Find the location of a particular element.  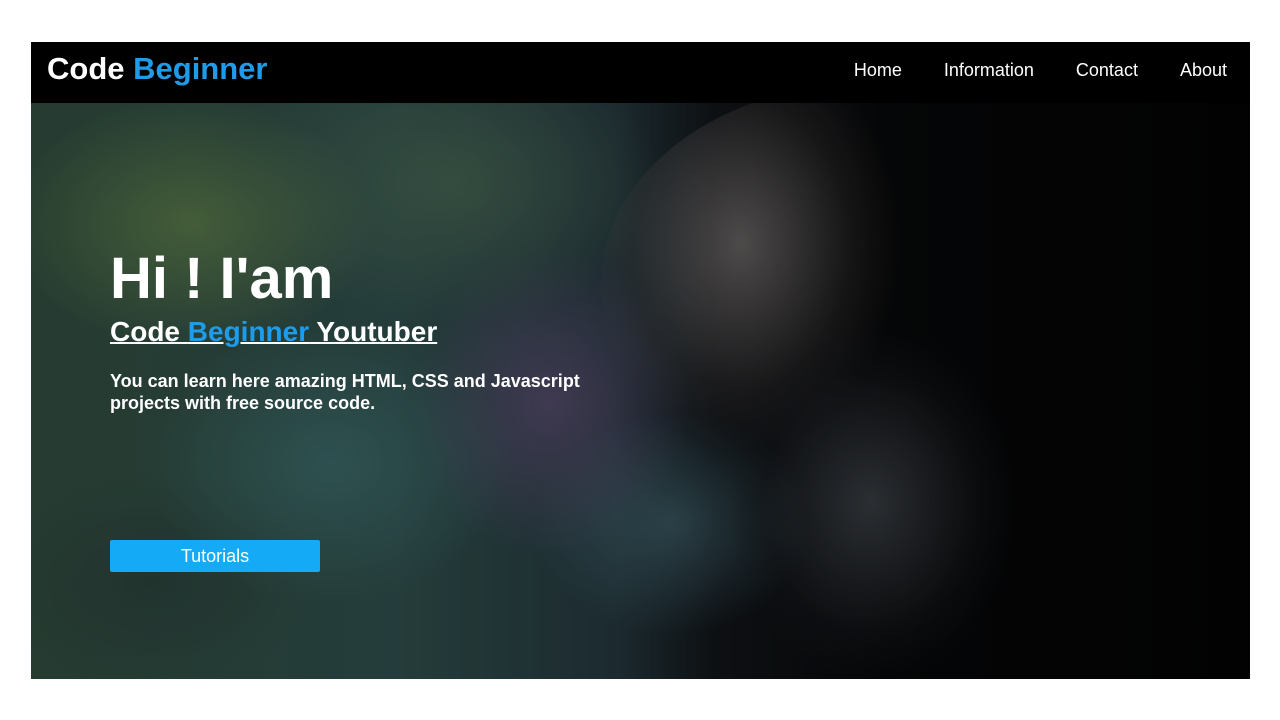

hero-subheading: Code Beginner Youtuber is located at coordinates (380, 332).